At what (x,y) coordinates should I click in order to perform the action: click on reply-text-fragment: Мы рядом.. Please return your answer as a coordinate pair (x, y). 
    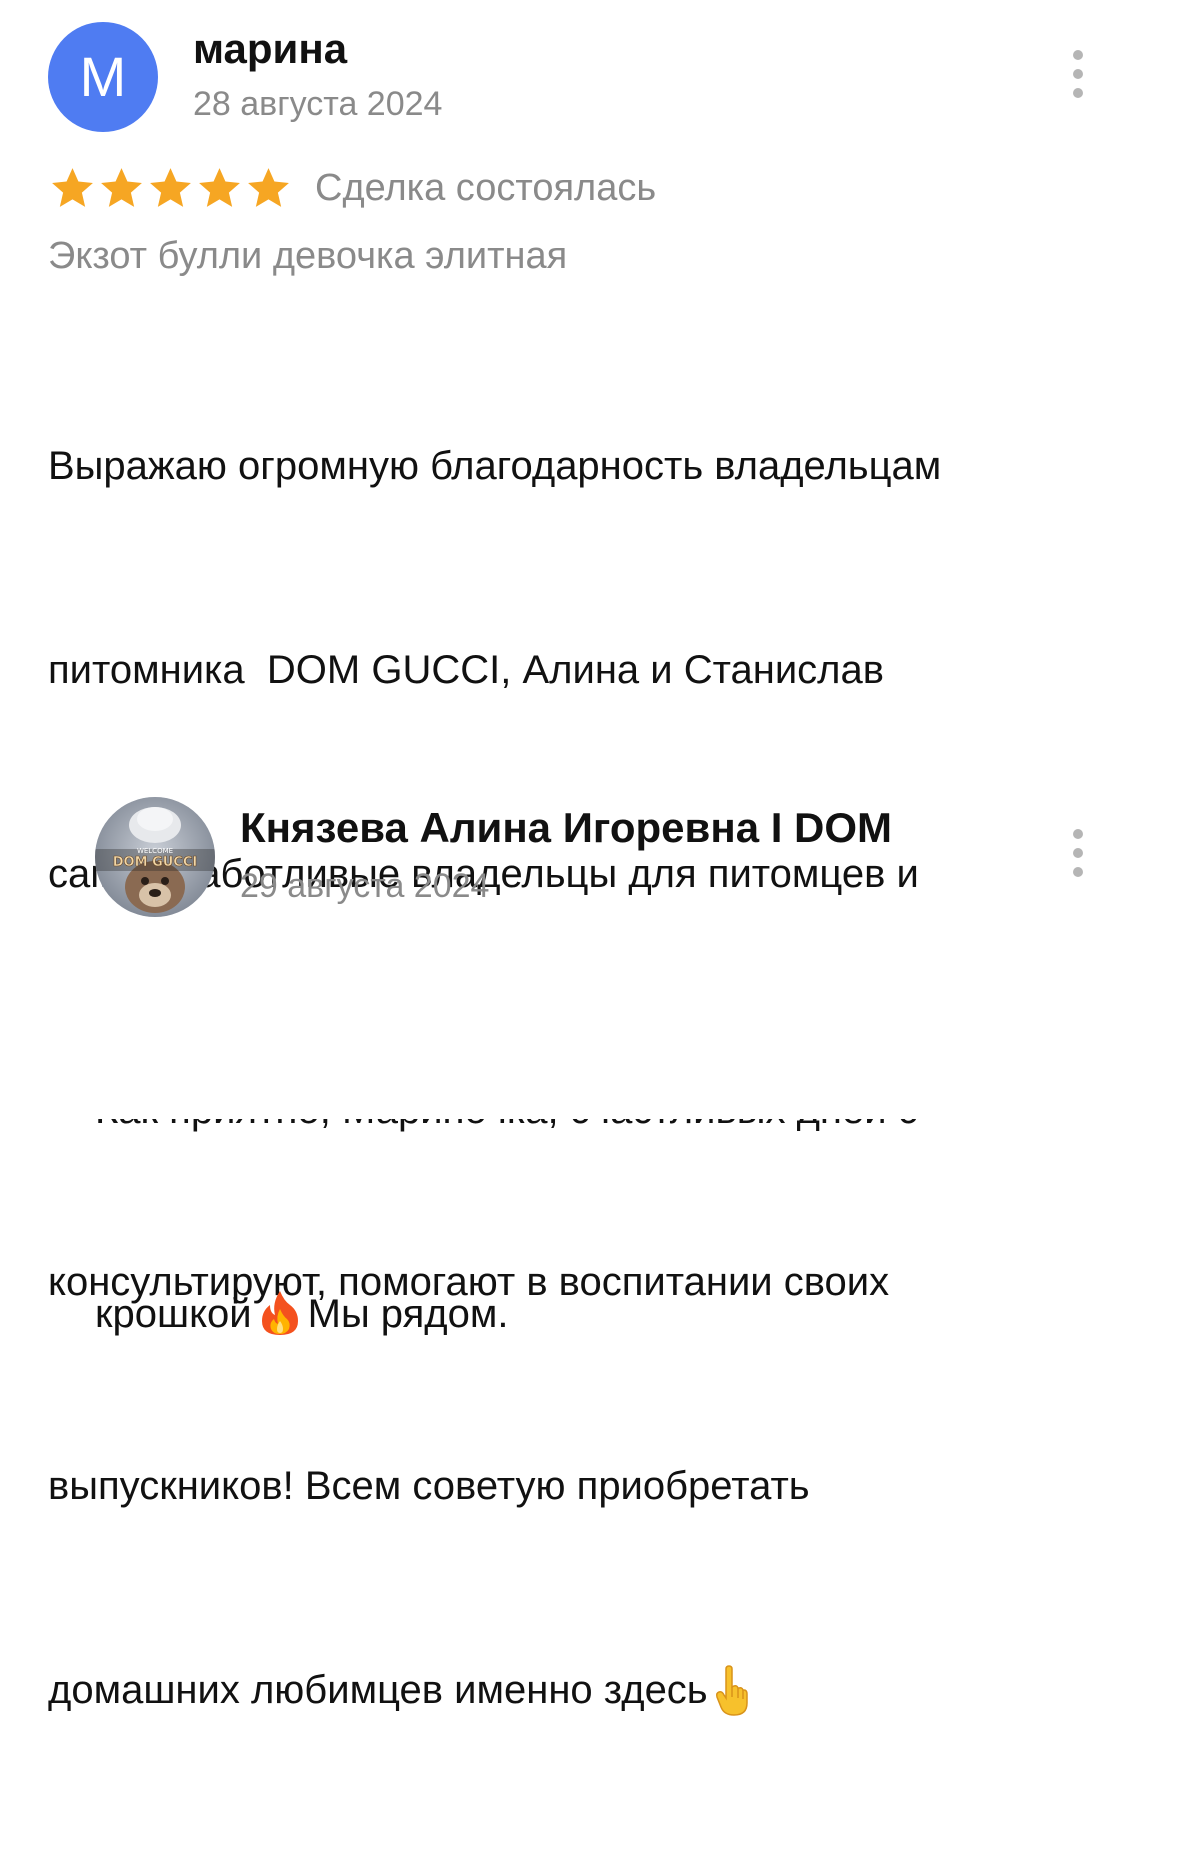
    Looking at the image, I should click on (408, 1314).